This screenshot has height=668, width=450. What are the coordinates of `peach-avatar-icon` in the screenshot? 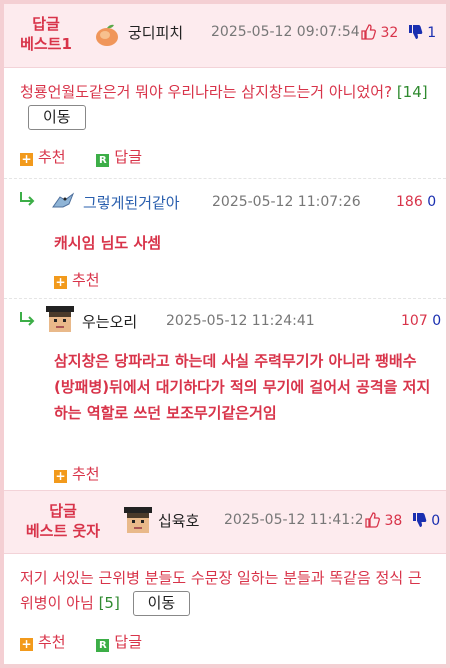 It's located at (107, 35).